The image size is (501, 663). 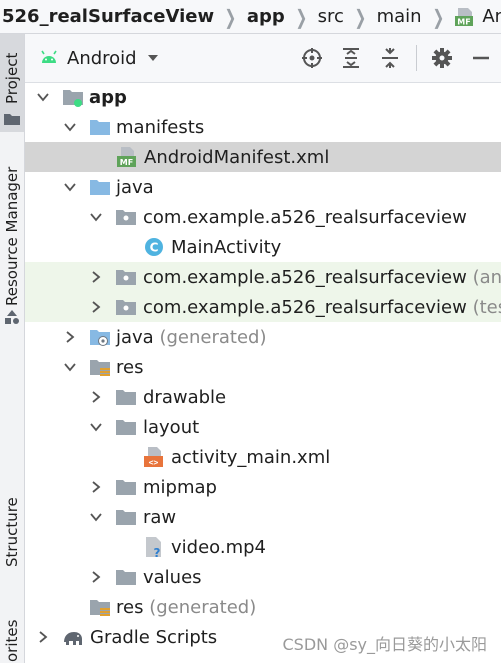 What do you see at coordinates (49, 56) in the screenshot?
I see `android-icon` at bounding box center [49, 56].